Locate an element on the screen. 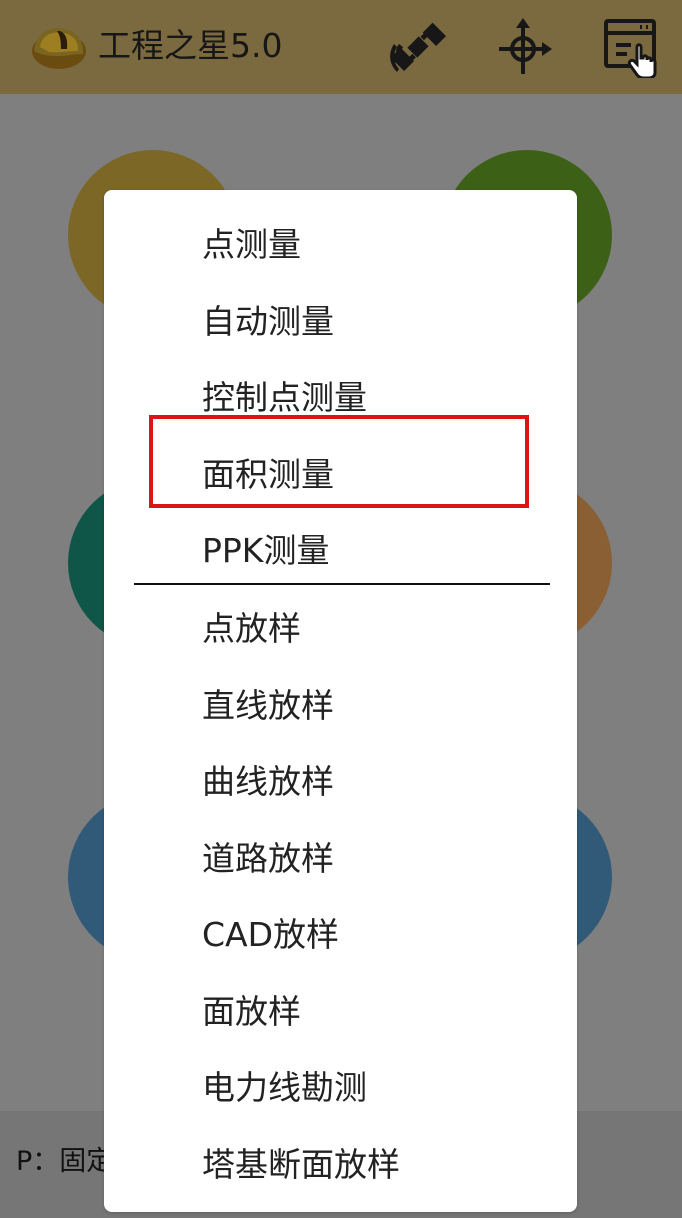 This screenshot has height=1218, width=682. menu-item-label: 面放样 is located at coordinates (251, 1011).